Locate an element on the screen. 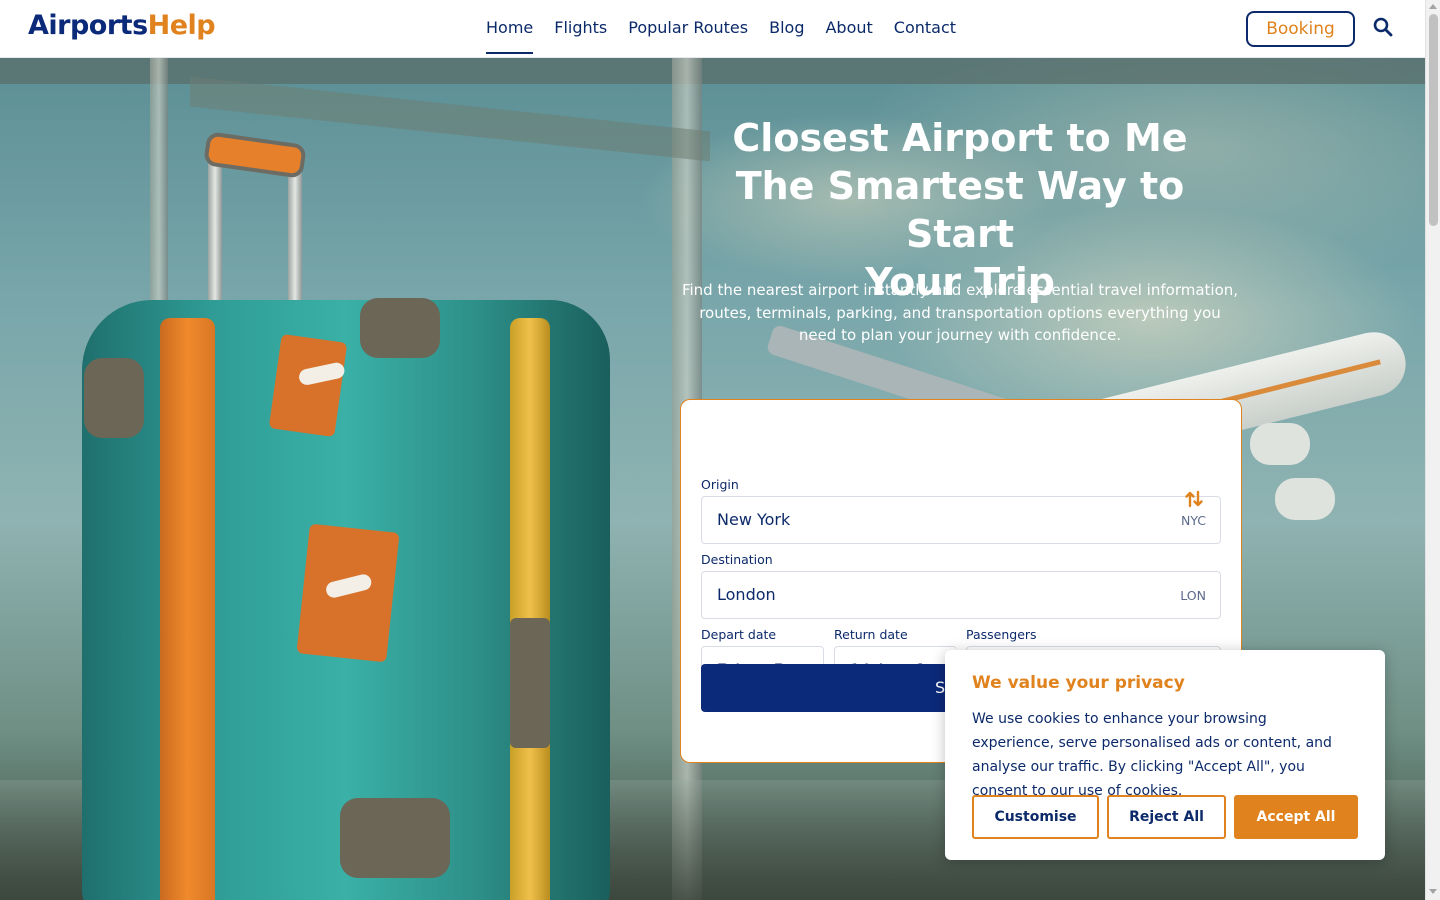 The height and width of the screenshot is (900, 1440). cookie-title: We value your privacy is located at coordinates (1078, 683).